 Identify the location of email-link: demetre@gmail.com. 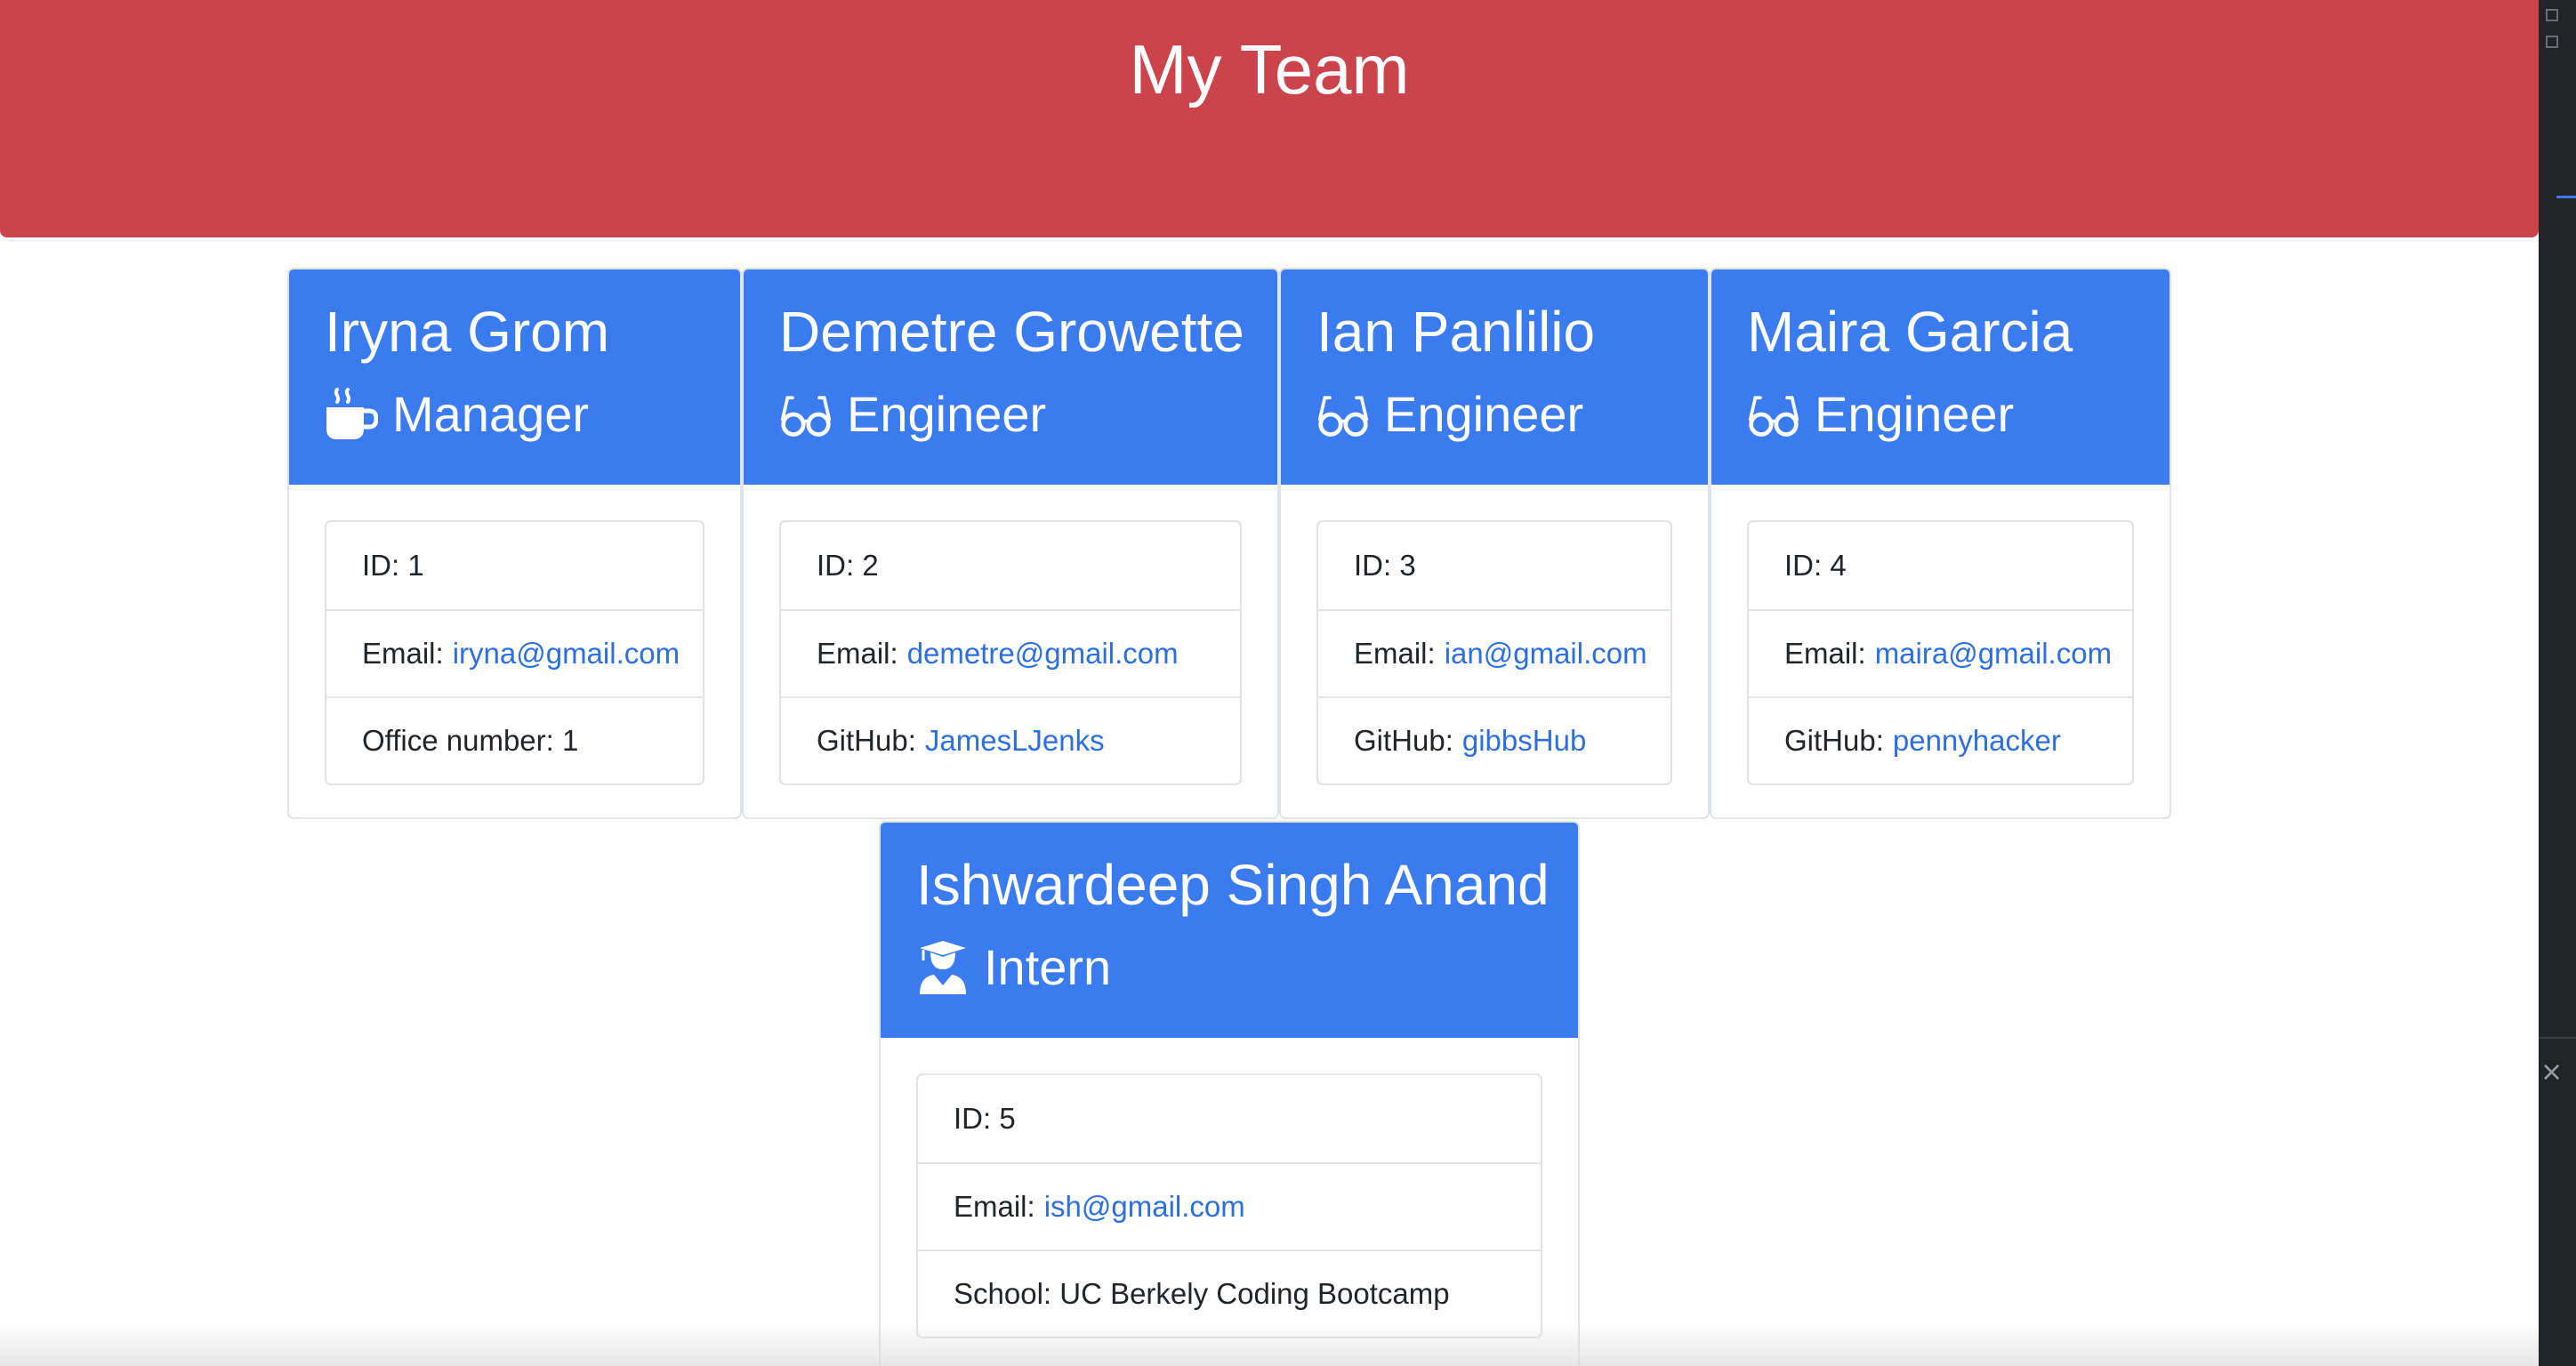
(1043, 654).